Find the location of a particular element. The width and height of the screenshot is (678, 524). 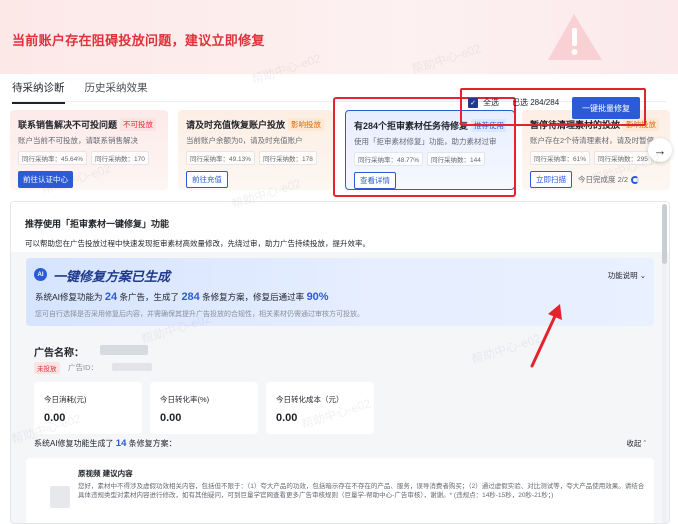

tab-pending-diagnosis: 待采纳诊断 is located at coordinates (38, 92).